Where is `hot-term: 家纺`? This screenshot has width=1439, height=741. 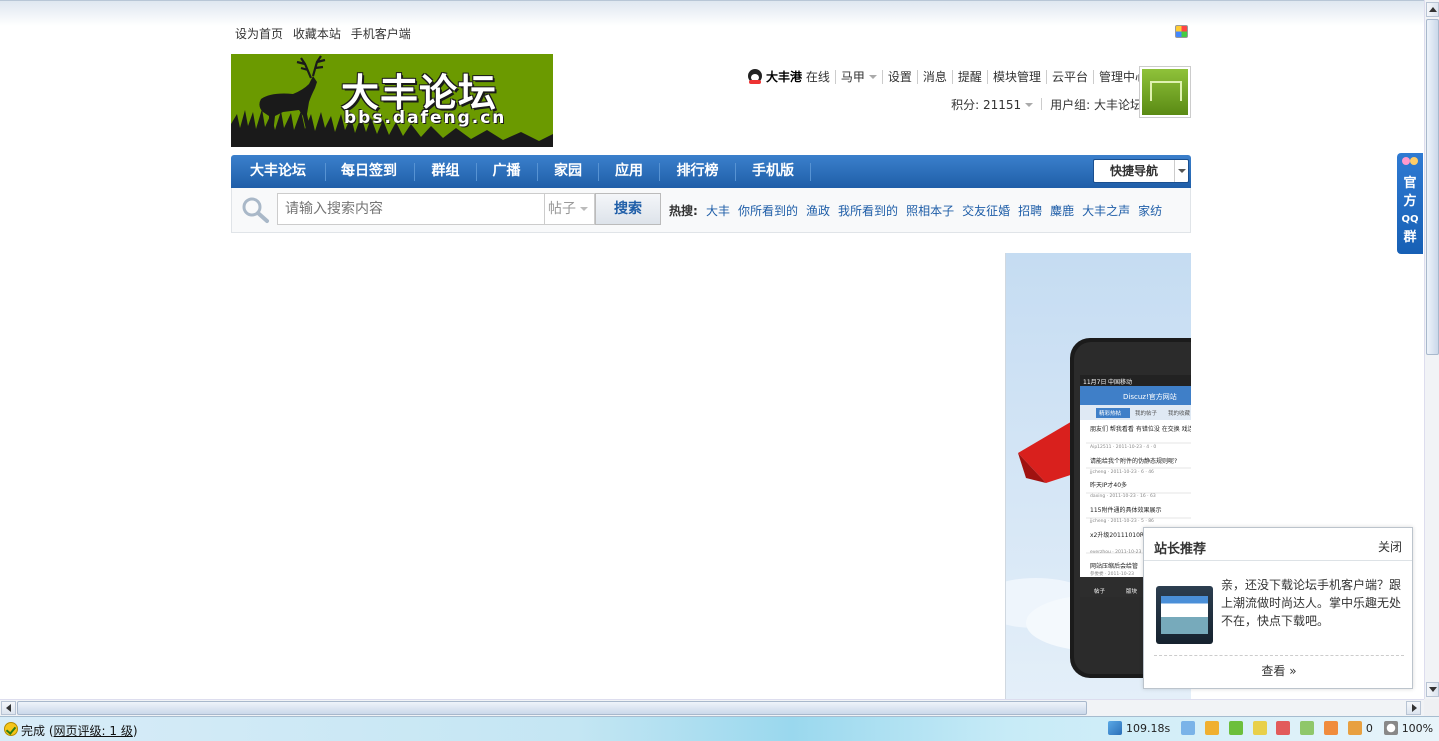 hot-term: 家纺 is located at coordinates (1150, 211).